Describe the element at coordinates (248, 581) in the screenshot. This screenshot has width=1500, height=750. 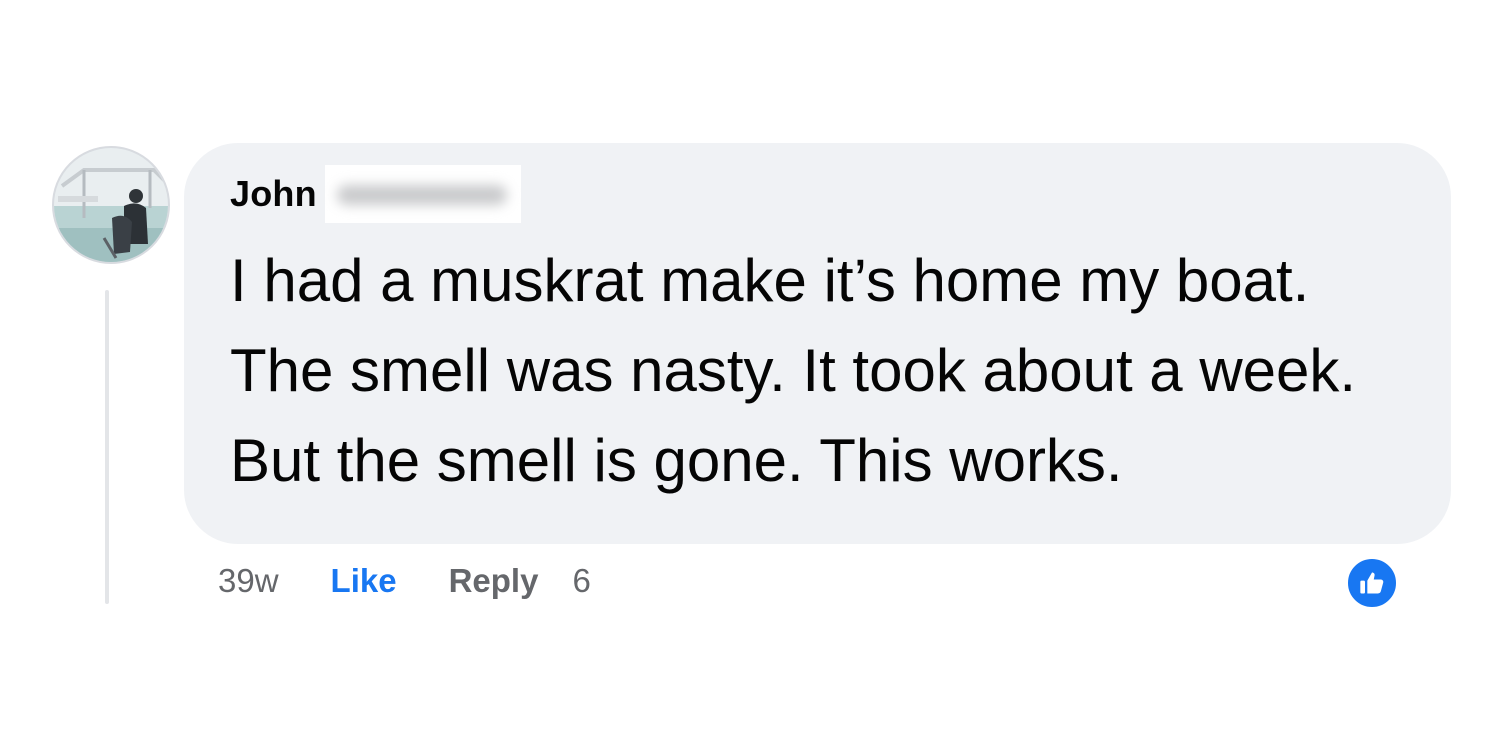
I see `comment-timestamp: 39w` at that location.